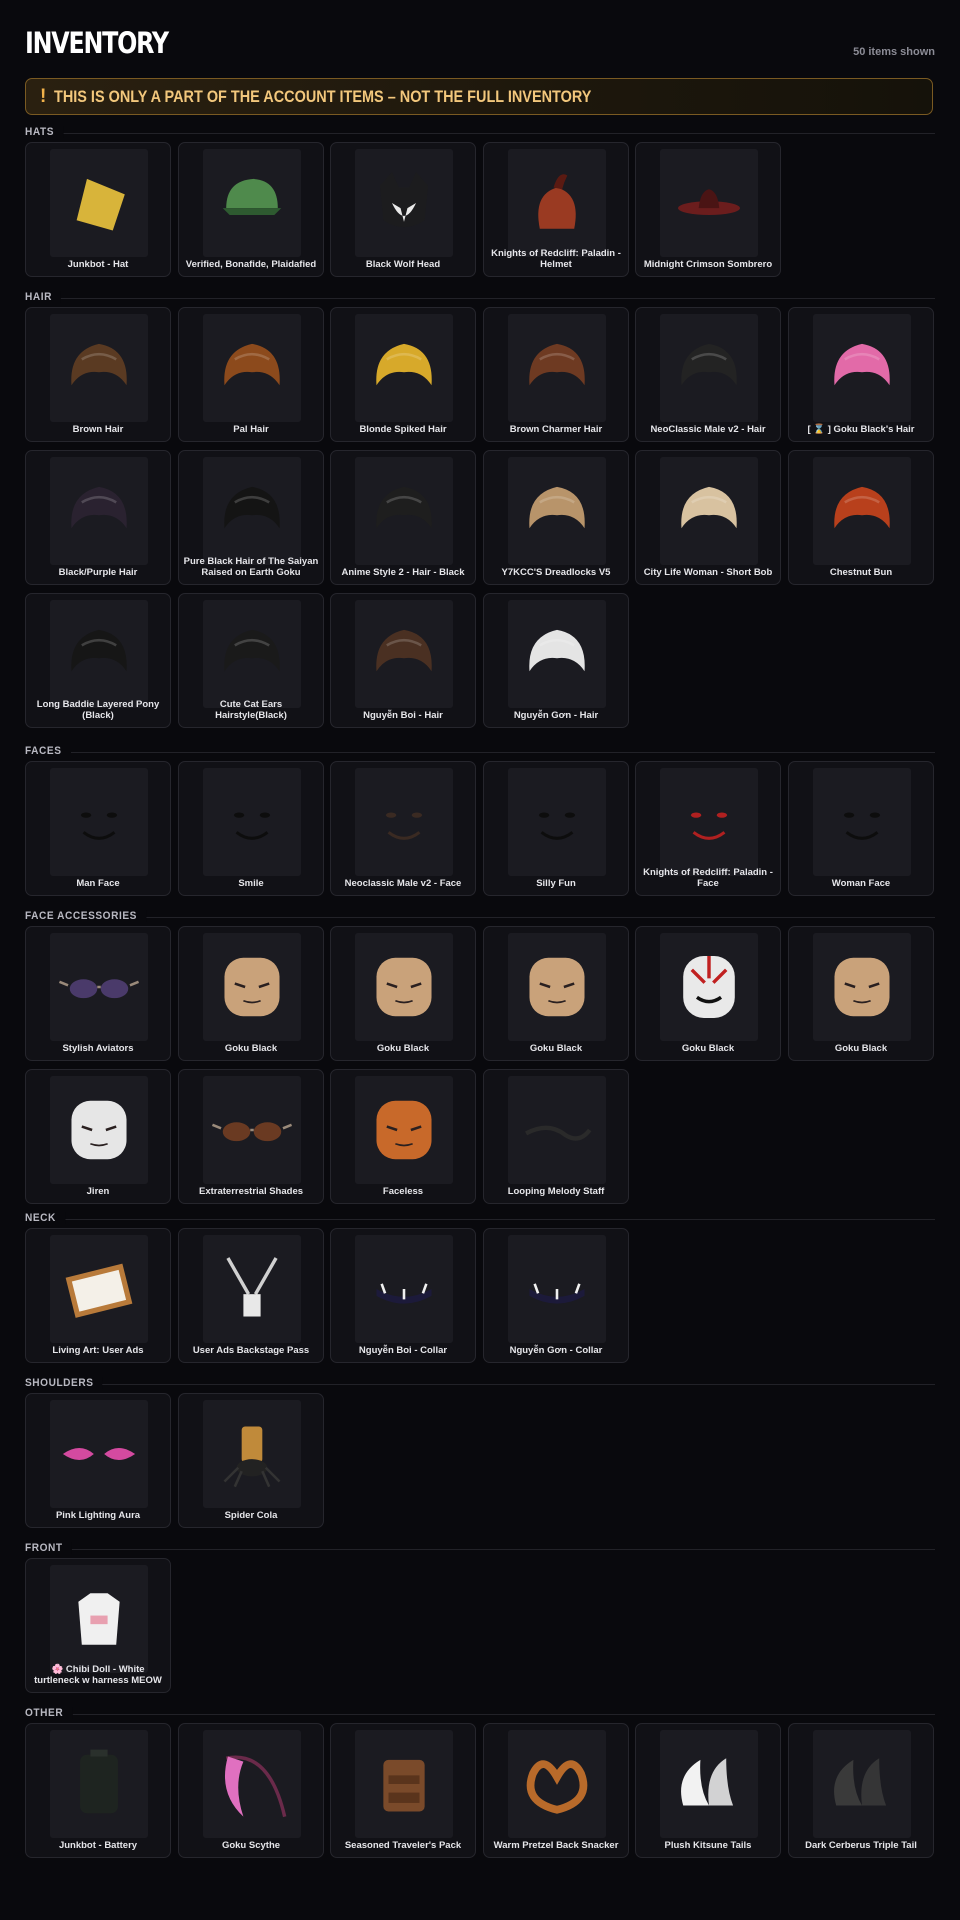 The image size is (960, 1920). I want to click on item-name: Chestnut Bun, so click(861, 572).